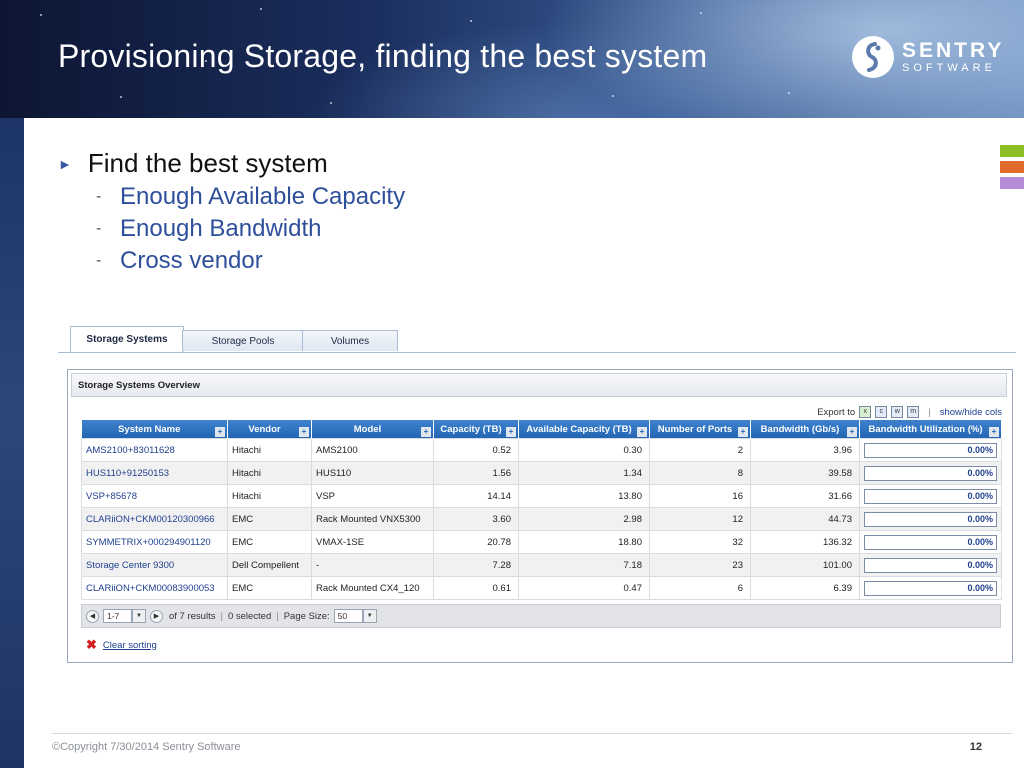 The width and height of the screenshot is (1024, 768). What do you see at coordinates (154, 473) in the screenshot?
I see `system-name-link: HUS110+91250153` at bounding box center [154, 473].